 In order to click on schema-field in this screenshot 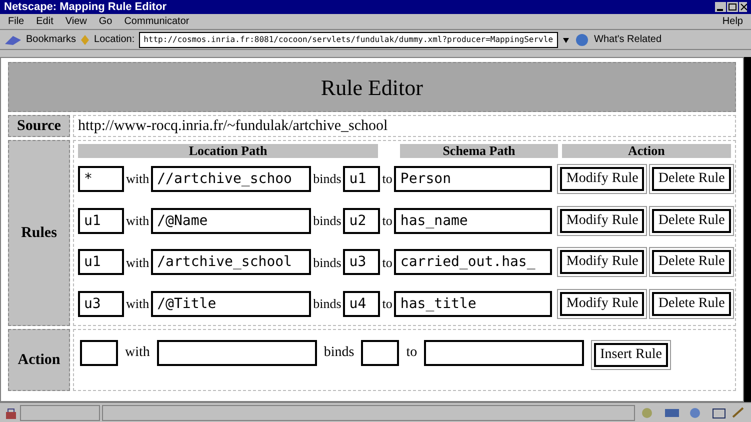, I will do `click(504, 353)`.